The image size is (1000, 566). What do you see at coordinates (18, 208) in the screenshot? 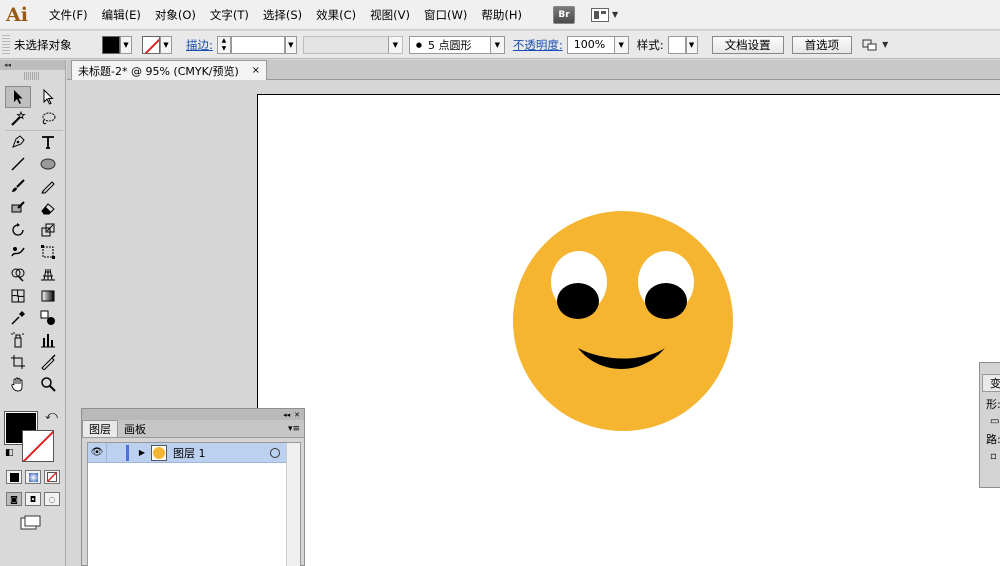
I see `blob-brush-tool` at bounding box center [18, 208].